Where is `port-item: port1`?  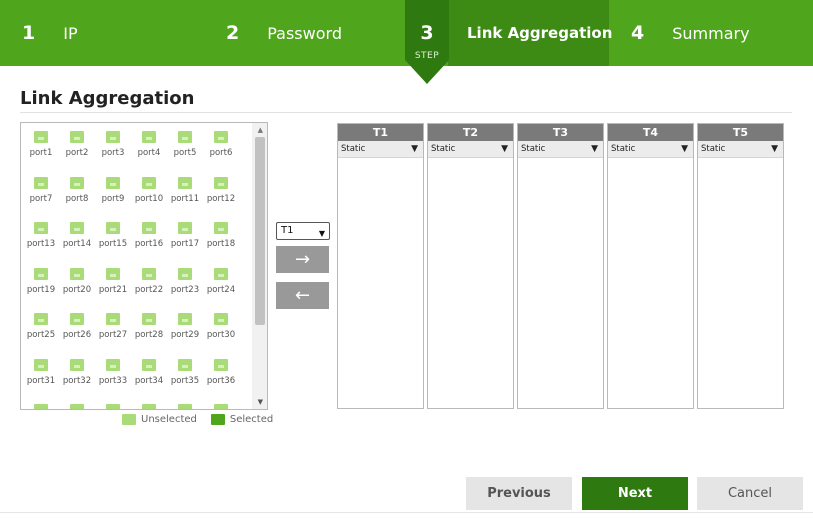 port-item: port1 is located at coordinates (41, 147).